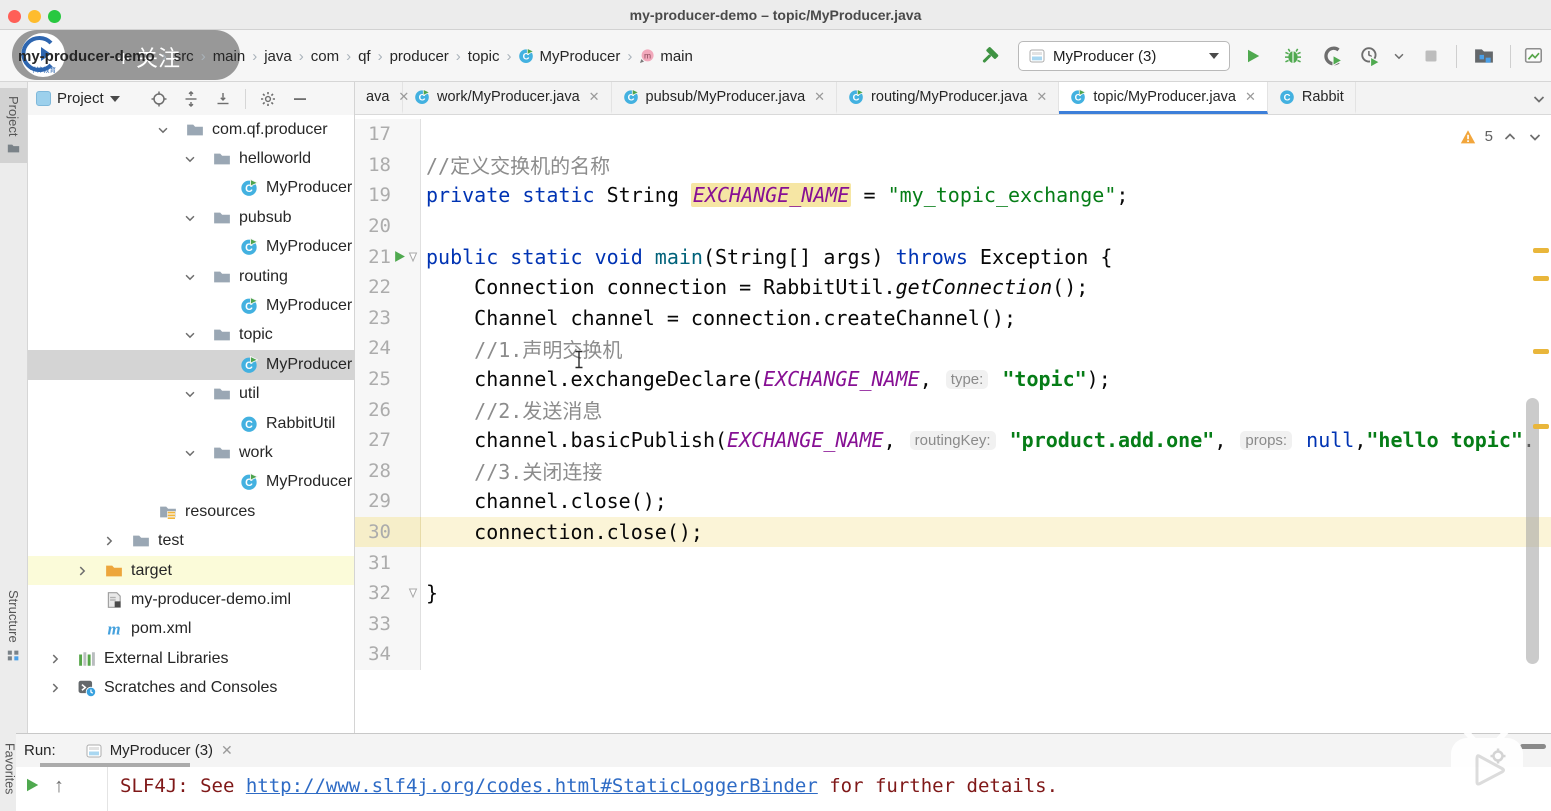  What do you see at coordinates (725, 98) in the screenshot?
I see `editor-tab-pubsub/MyProducer.java: Cpubsub/MyProducer.java ✕` at bounding box center [725, 98].